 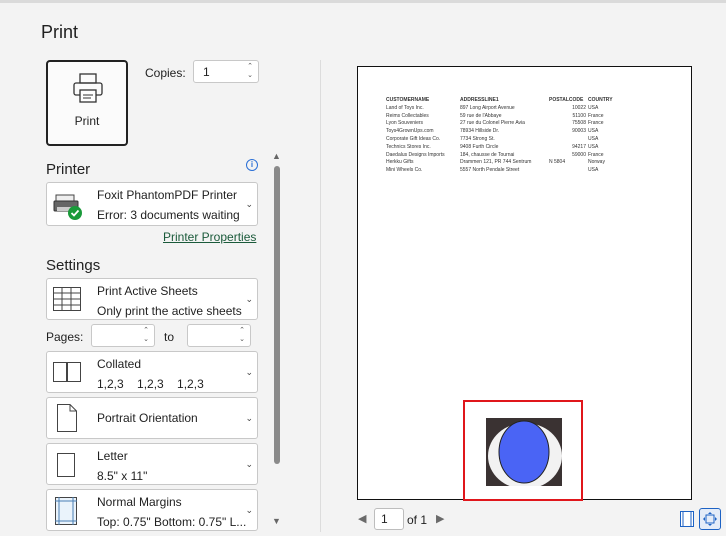 I want to click on preview-cell: 75508, so click(x=579, y=123).